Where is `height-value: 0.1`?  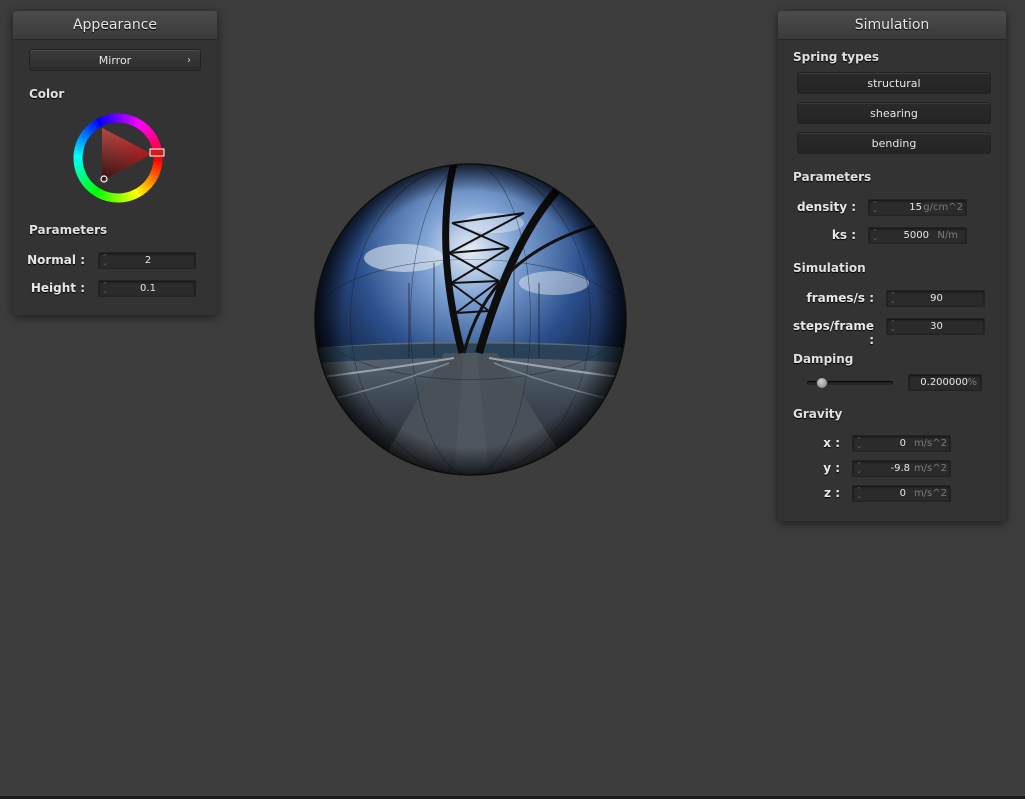 height-value: 0.1 is located at coordinates (148, 288).